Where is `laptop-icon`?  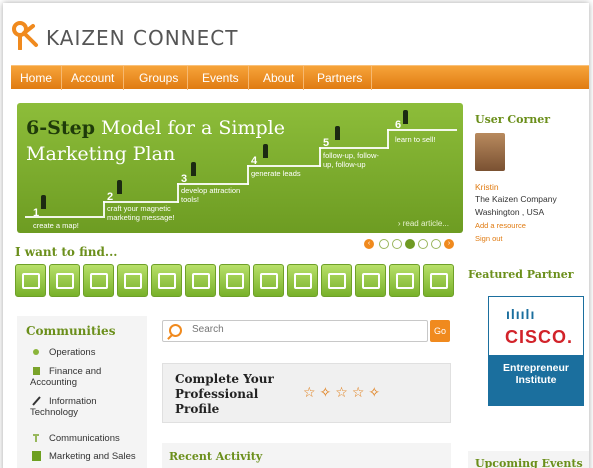
laptop-icon is located at coordinates (200, 280).